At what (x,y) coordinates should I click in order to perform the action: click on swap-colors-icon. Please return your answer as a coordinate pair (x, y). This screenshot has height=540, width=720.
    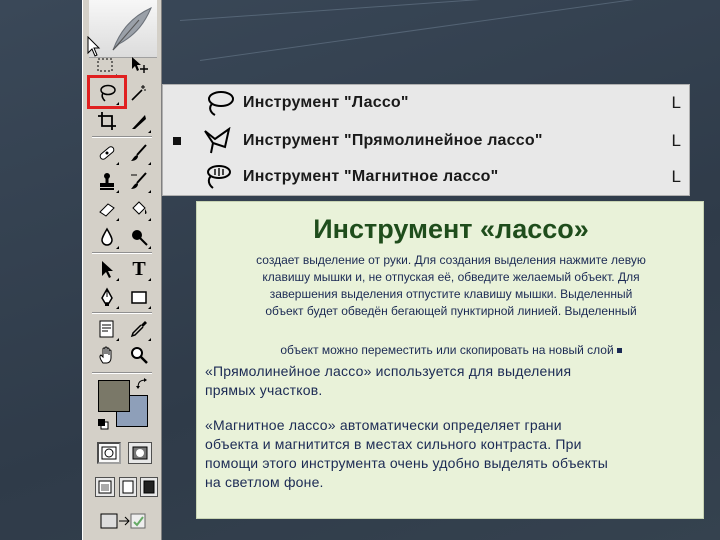
    Looking at the image, I should click on (142, 384).